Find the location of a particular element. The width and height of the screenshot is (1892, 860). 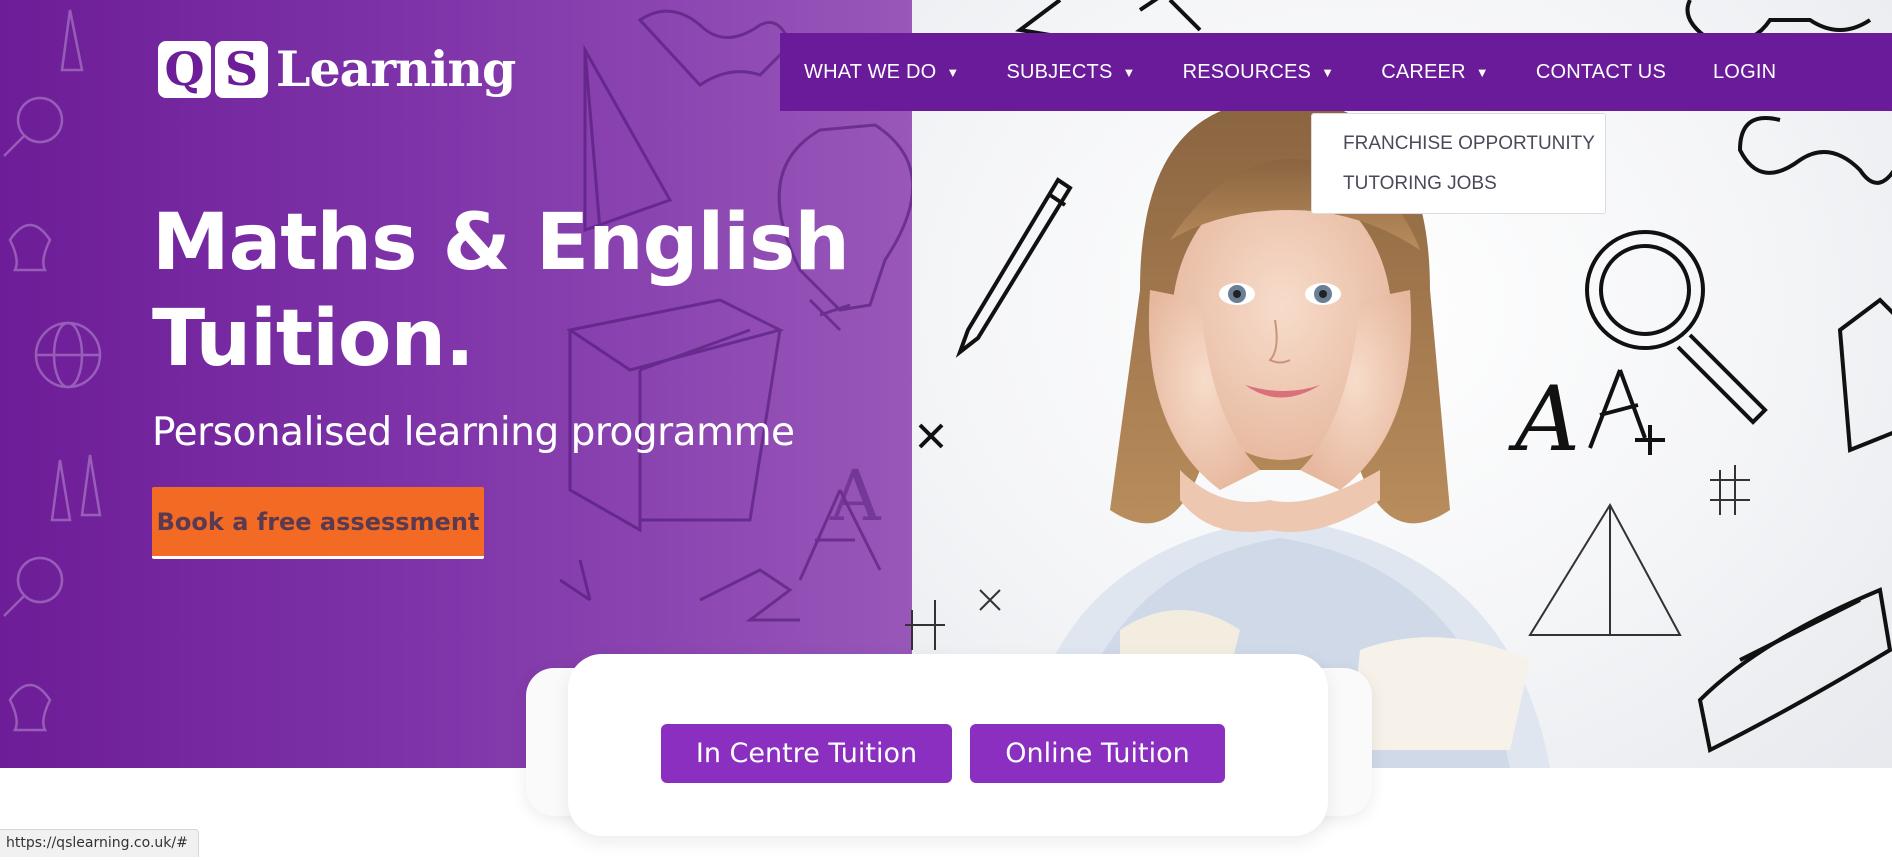

online-tuition-button: Online Tuition is located at coordinates (1097, 753).